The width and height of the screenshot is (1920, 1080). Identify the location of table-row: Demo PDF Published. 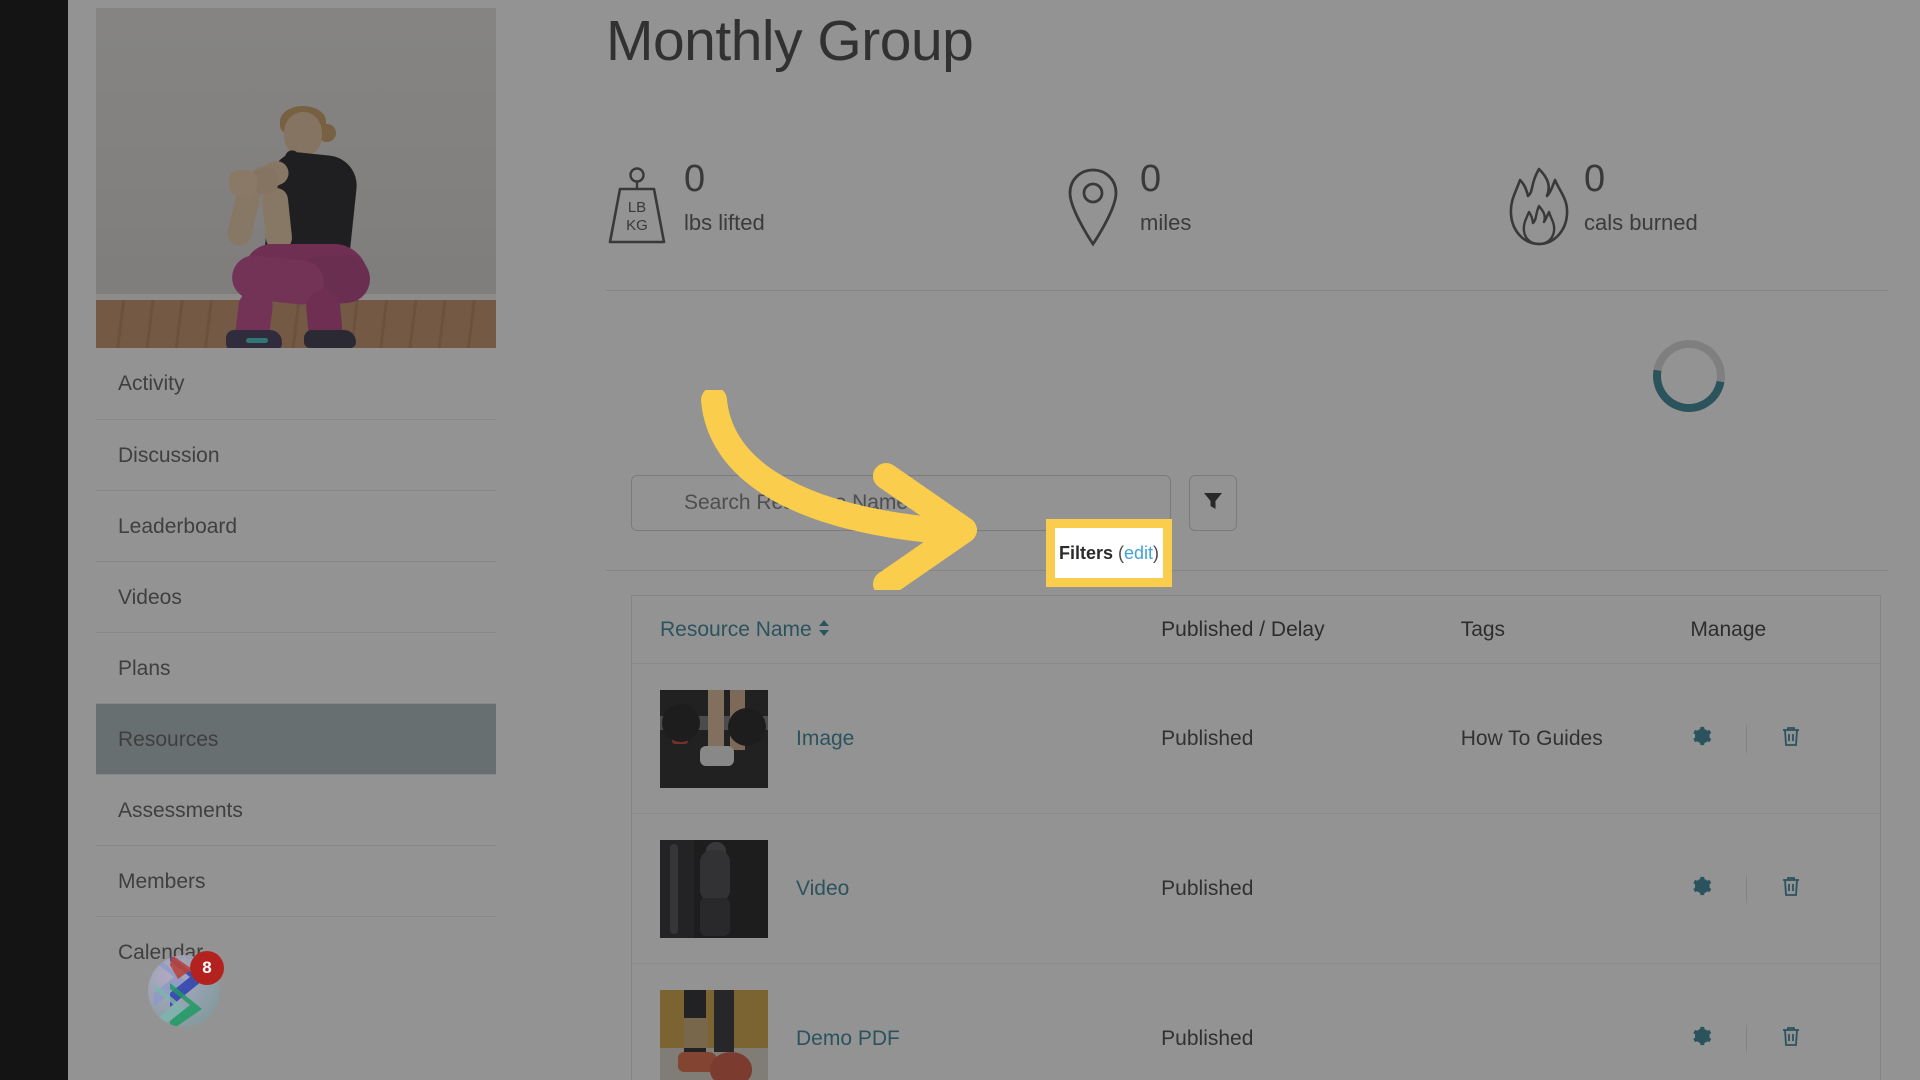
(1256, 1022).